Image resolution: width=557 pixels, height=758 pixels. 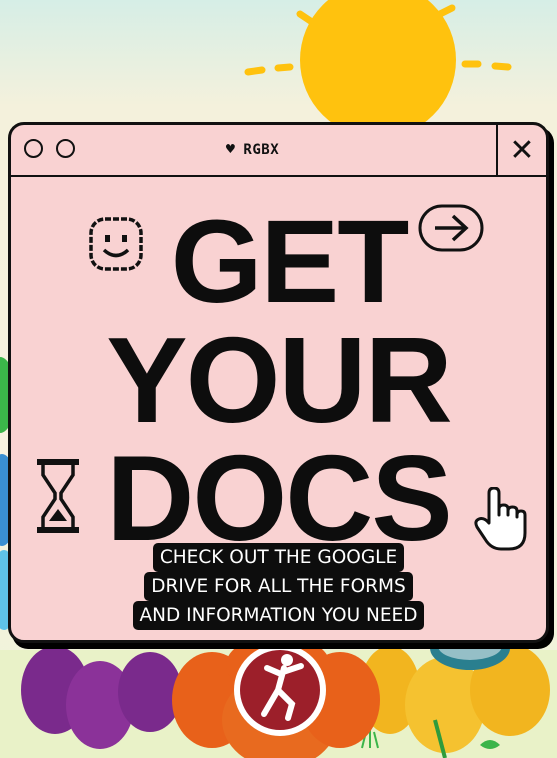 What do you see at coordinates (261, 150) in the screenshot?
I see `brand-label: RGBX` at bounding box center [261, 150].